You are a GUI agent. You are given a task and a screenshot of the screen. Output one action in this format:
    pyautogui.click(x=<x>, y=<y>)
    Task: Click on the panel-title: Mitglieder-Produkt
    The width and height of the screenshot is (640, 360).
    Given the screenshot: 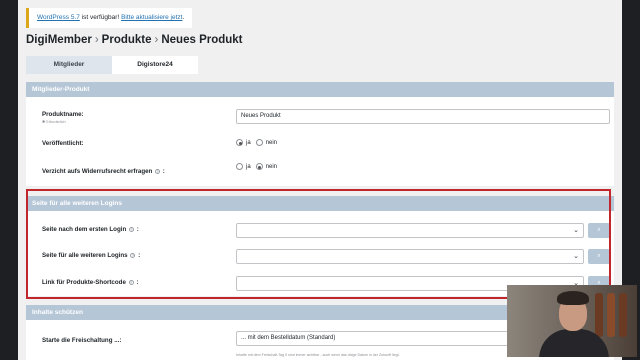 What is the action you would take?
    pyautogui.click(x=320, y=89)
    